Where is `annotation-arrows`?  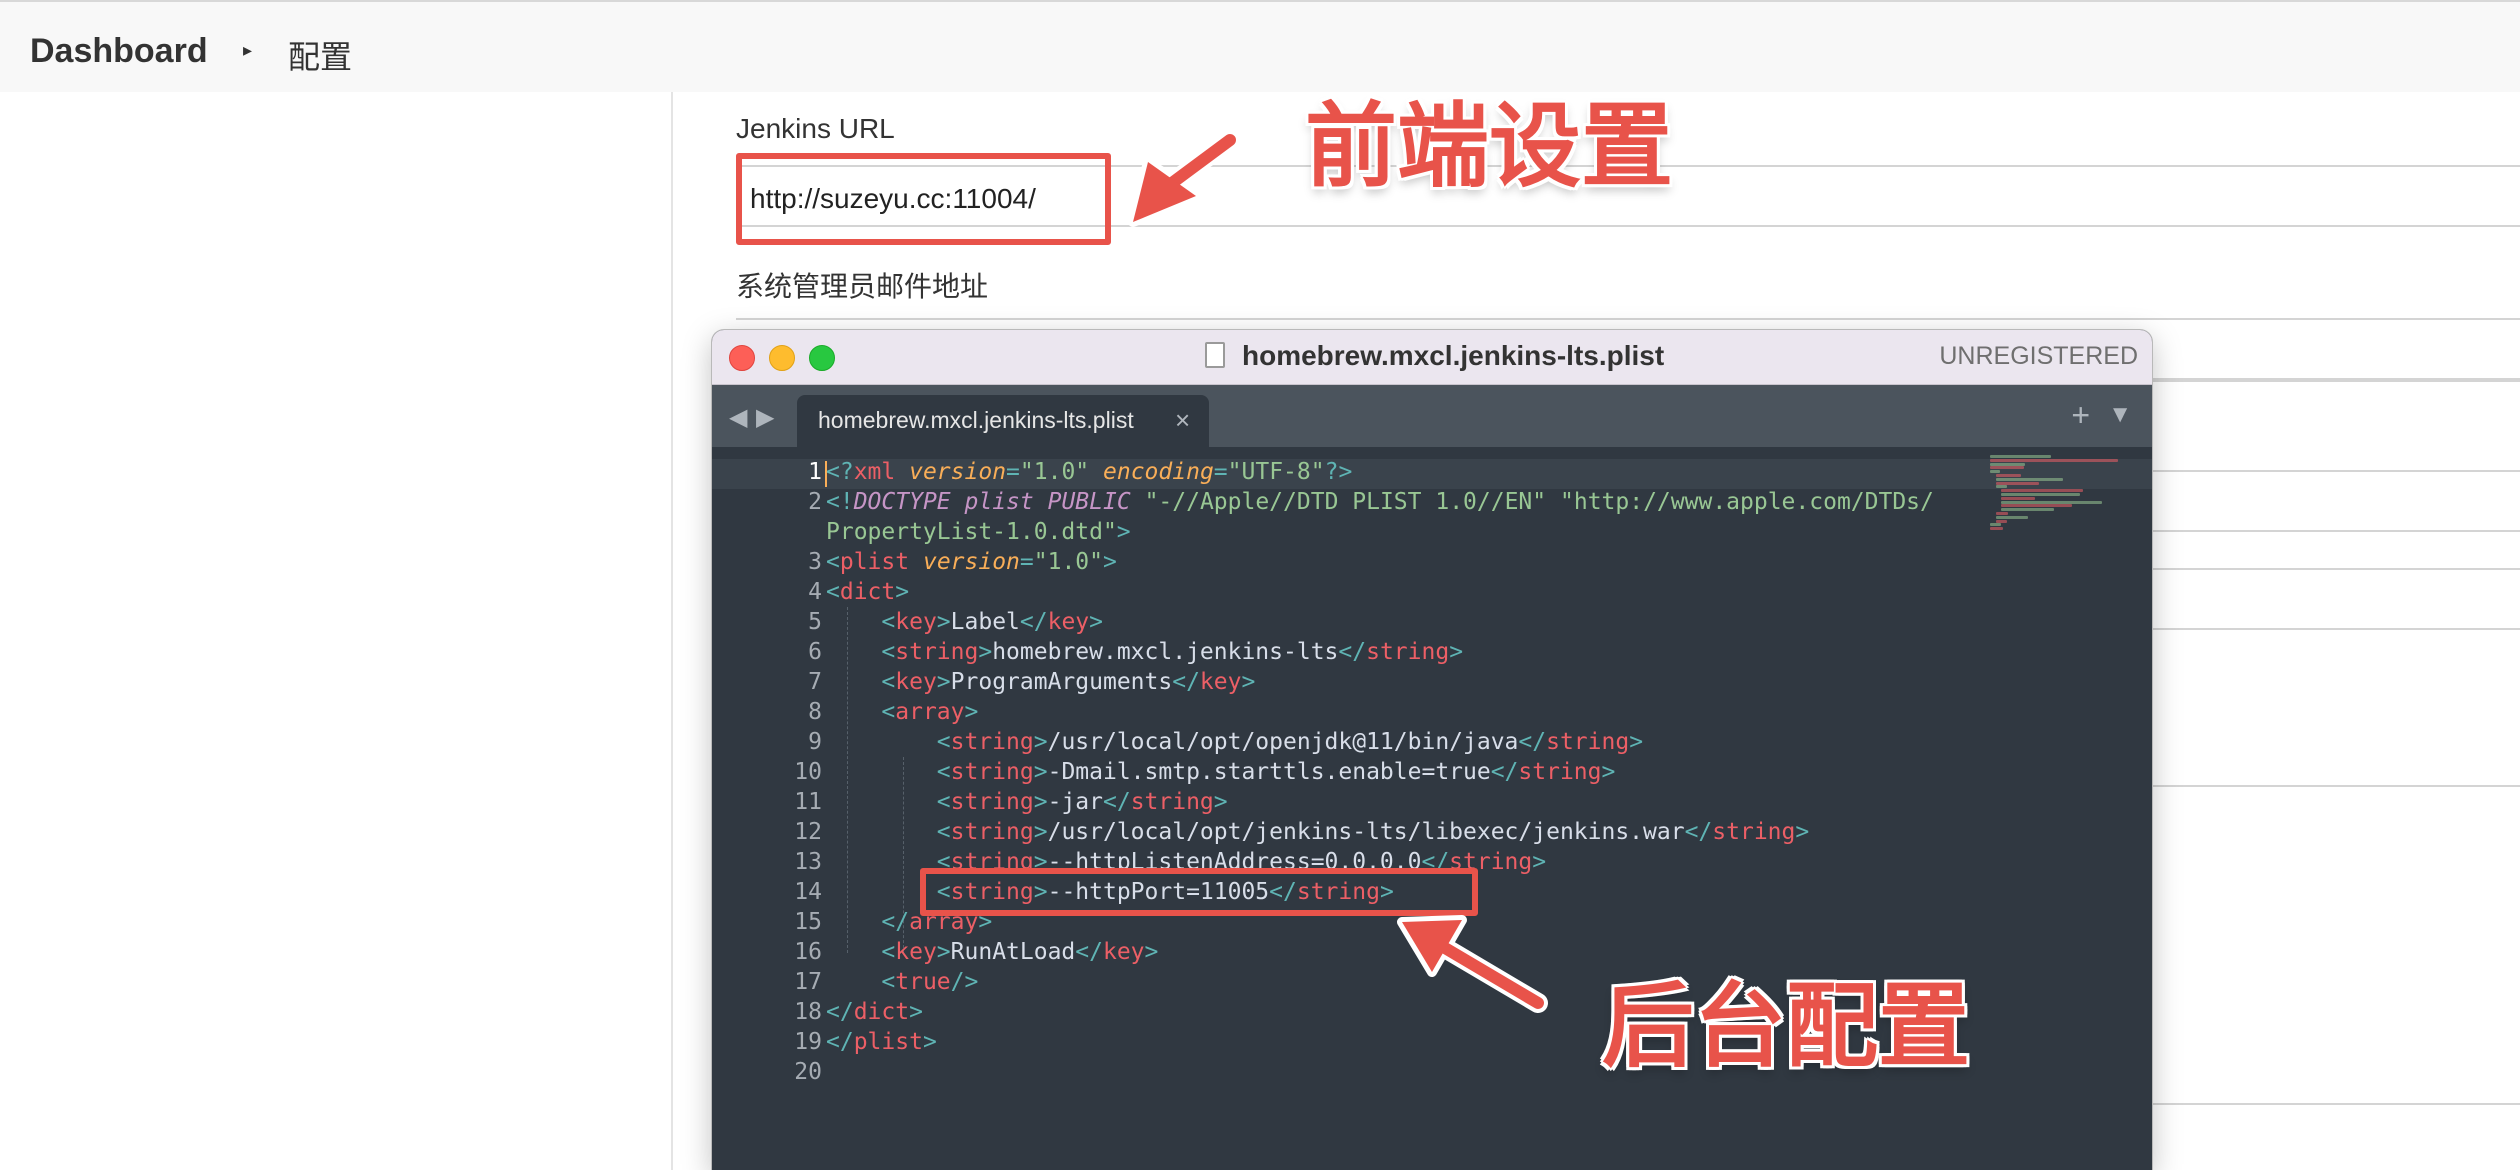 annotation-arrows is located at coordinates (1338, 571).